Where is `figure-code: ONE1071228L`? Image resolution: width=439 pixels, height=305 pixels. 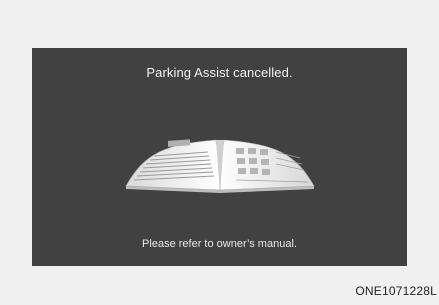 figure-code: ONE1071228L is located at coordinates (396, 291).